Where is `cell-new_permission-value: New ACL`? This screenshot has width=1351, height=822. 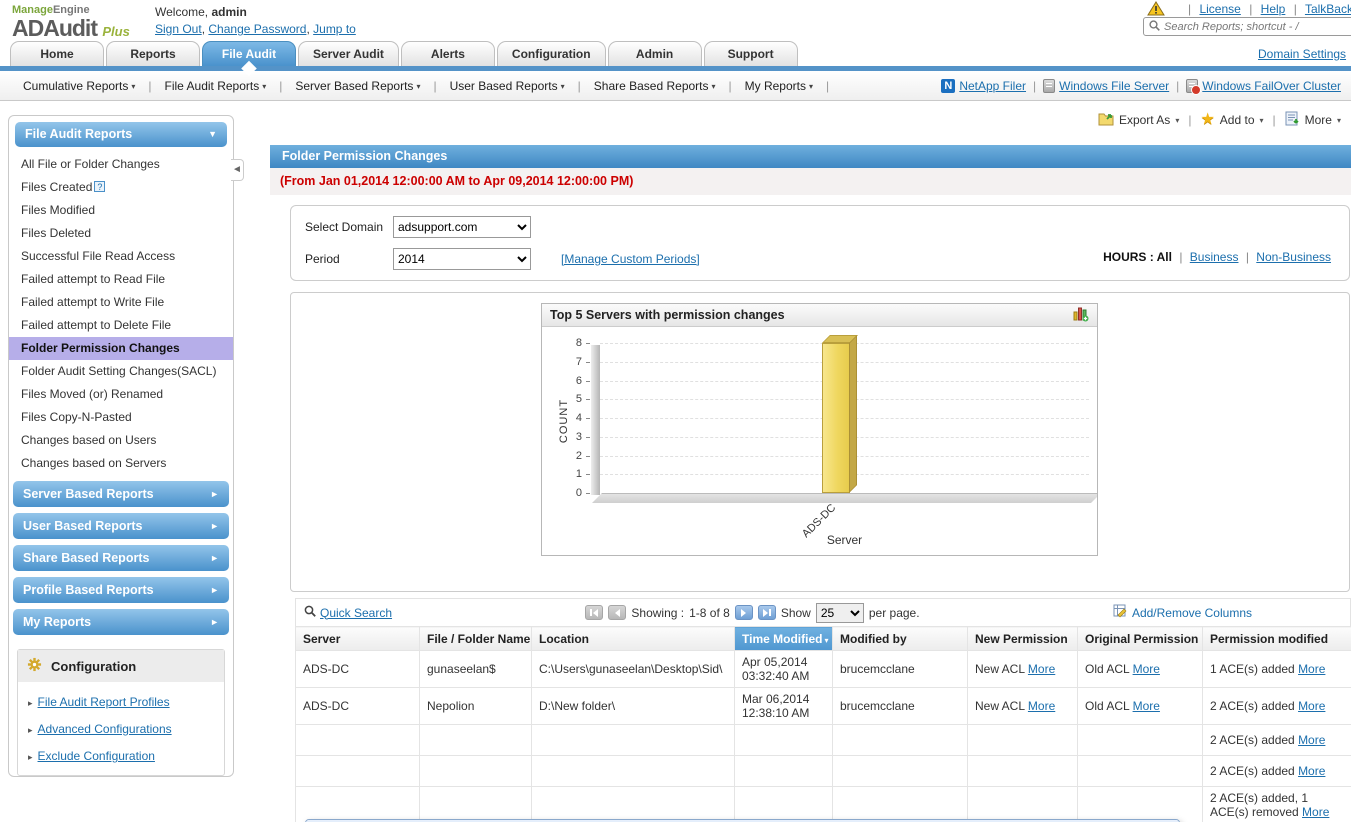 cell-new_permission-value: New ACL is located at coordinates (1001, 669).